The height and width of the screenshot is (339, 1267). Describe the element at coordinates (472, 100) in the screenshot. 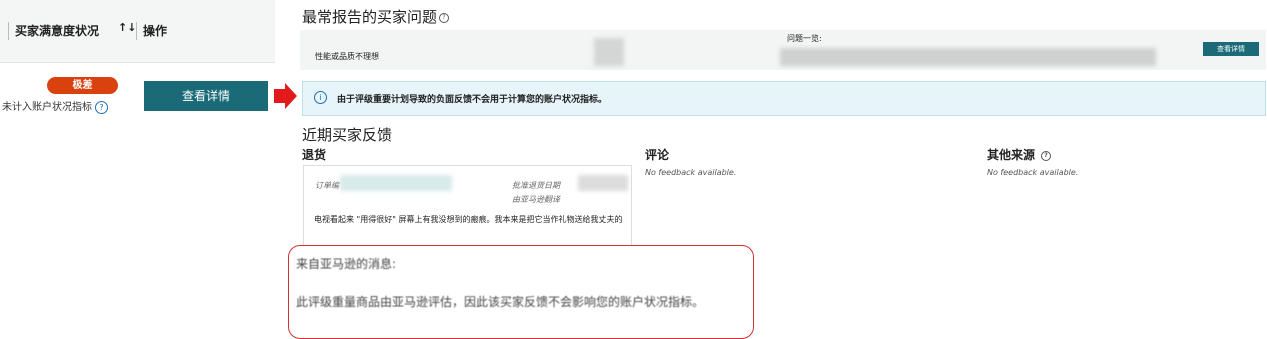

I see `info-banner-text: 由于评级重要计划导致的负面反馈不会用于计算您的账户状况指标。` at that location.